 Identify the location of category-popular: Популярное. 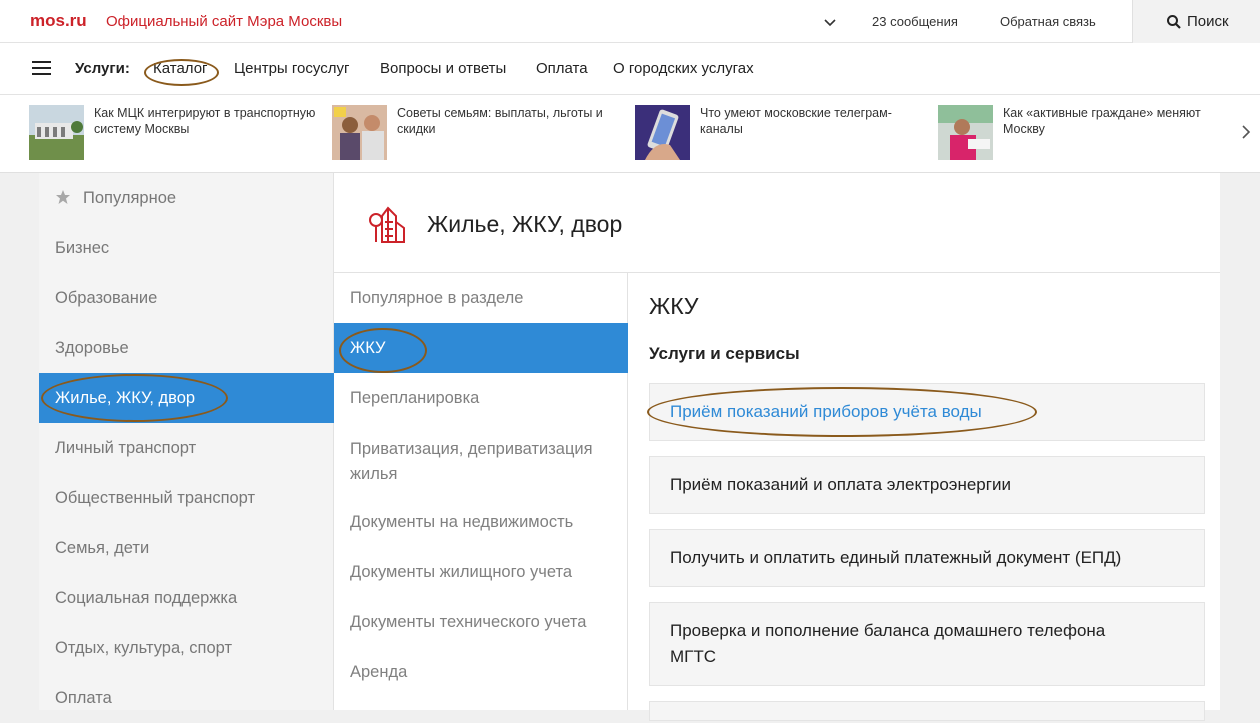
(186, 198).